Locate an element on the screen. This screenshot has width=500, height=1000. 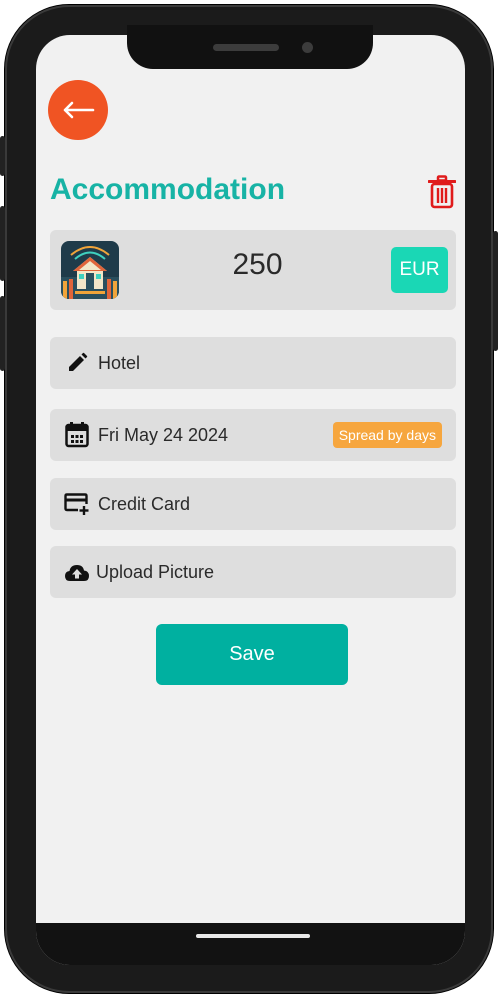
delete-button is located at coordinates (442, 192).